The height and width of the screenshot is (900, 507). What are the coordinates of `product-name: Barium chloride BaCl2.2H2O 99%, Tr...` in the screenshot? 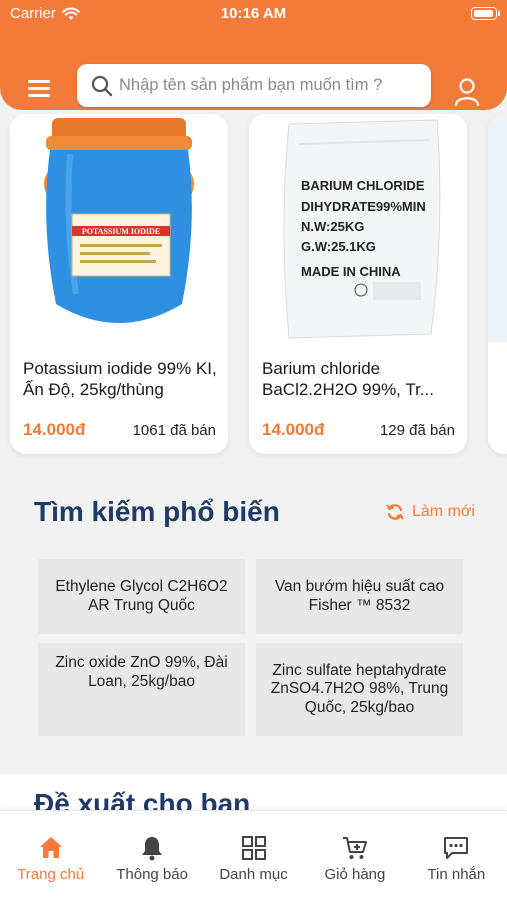 It's located at (360, 379).